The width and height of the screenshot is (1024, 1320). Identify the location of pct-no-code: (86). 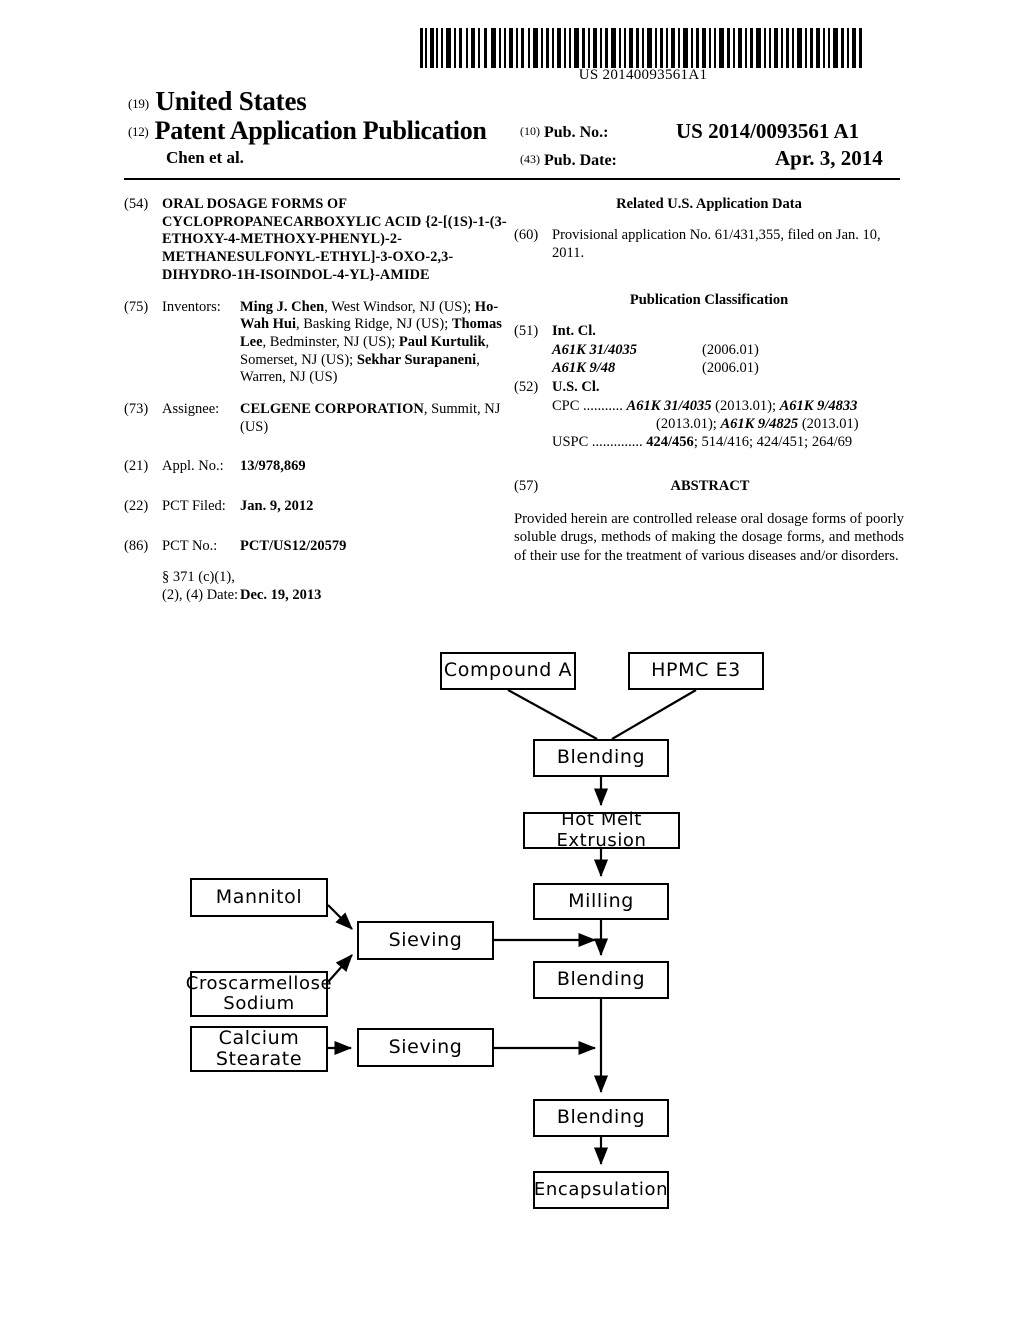
(136, 545).